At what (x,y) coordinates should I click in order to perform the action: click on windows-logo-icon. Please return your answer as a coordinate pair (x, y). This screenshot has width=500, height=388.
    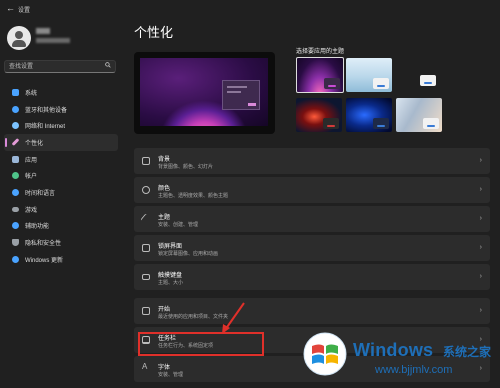
    Looking at the image, I should click on (325, 354).